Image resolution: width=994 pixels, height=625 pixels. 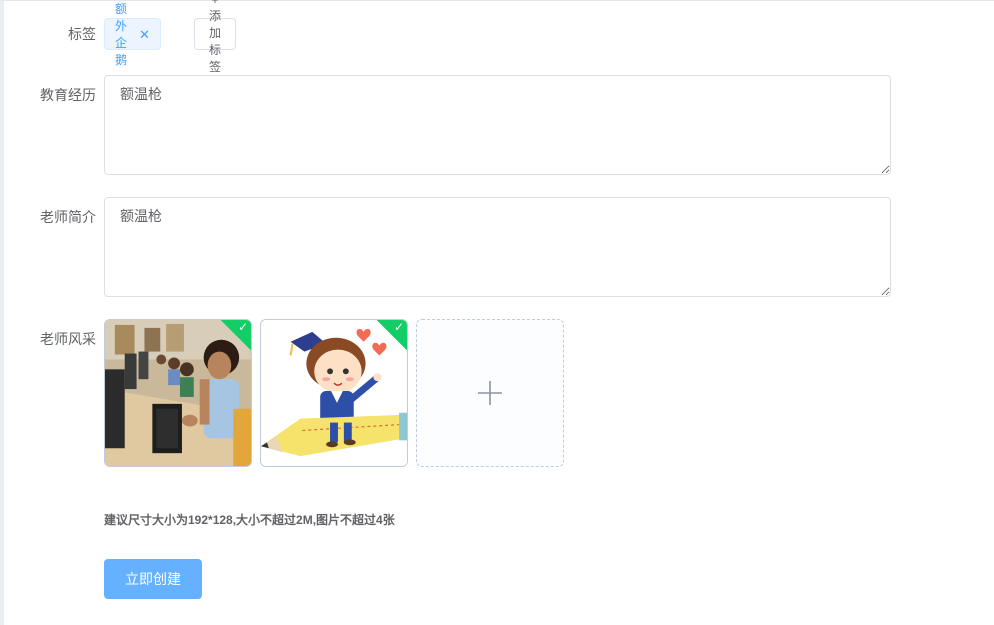 What do you see at coordinates (68, 339) in the screenshot?
I see `photos-label: 老师风采` at bounding box center [68, 339].